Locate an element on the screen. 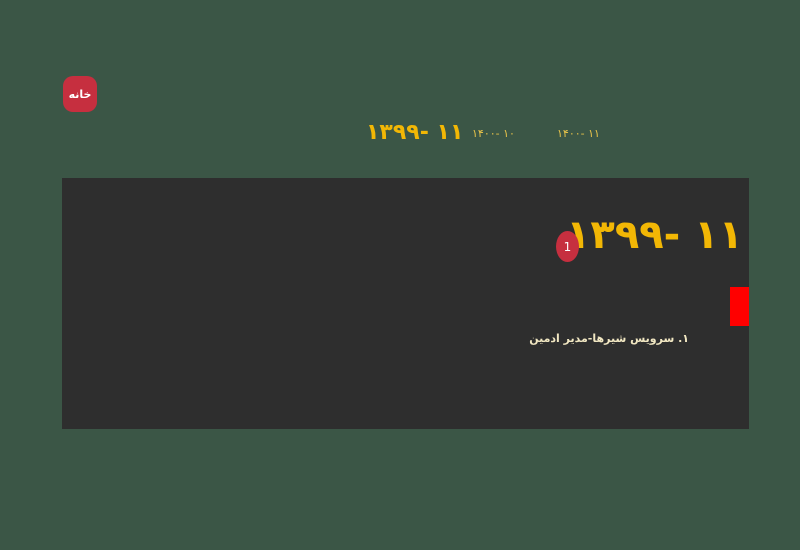  count-badge: 1 is located at coordinates (567, 246).